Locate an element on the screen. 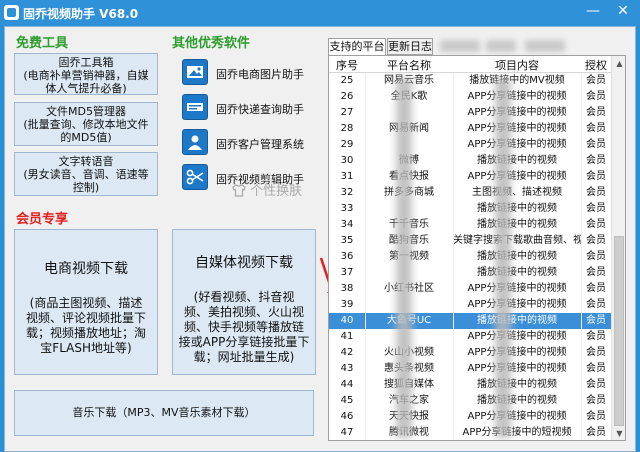 The width and height of the screenshot is (640, 452). tab-update-log: 更新日志 is located at coordinates (410, 46).